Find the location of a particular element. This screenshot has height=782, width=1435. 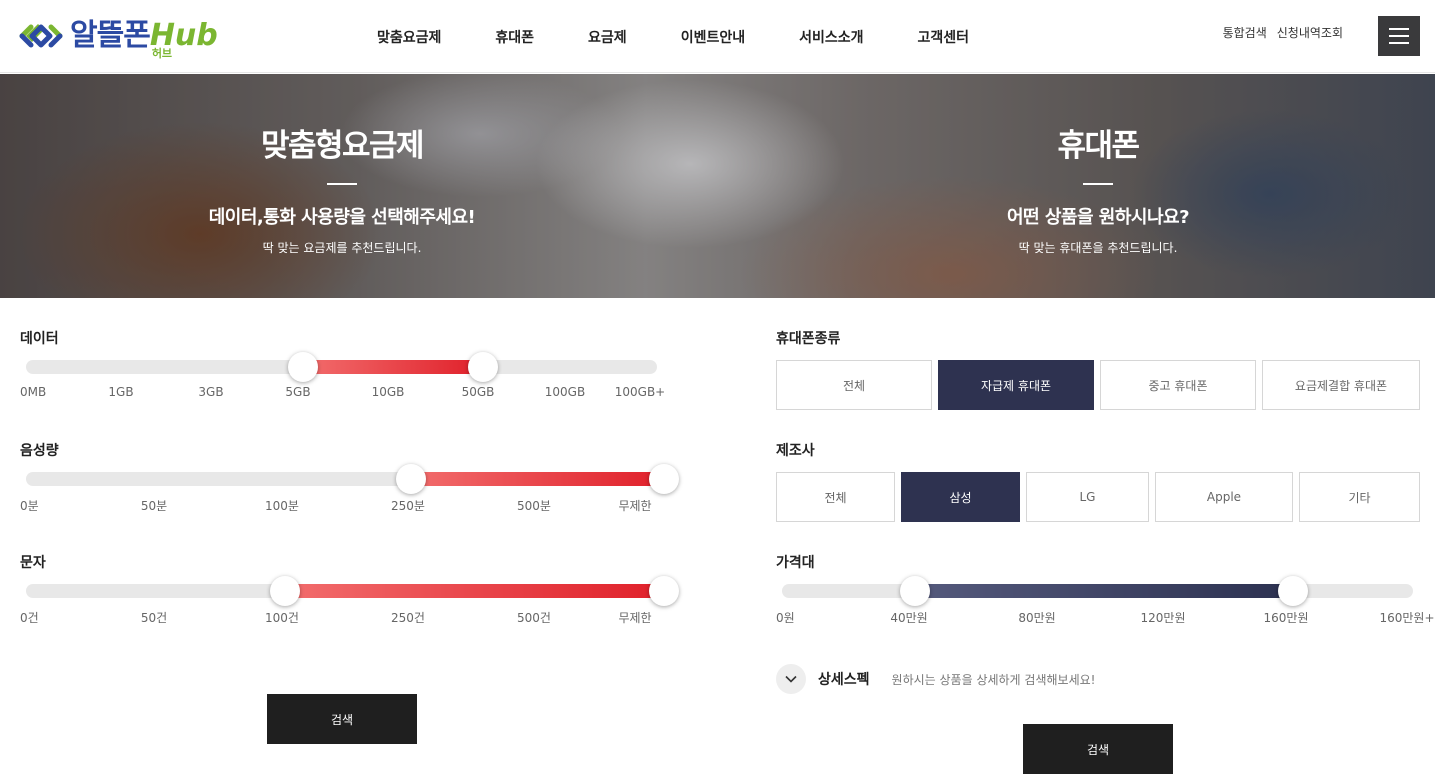

detail-spec-toggle is located at coordinates (791, 679).